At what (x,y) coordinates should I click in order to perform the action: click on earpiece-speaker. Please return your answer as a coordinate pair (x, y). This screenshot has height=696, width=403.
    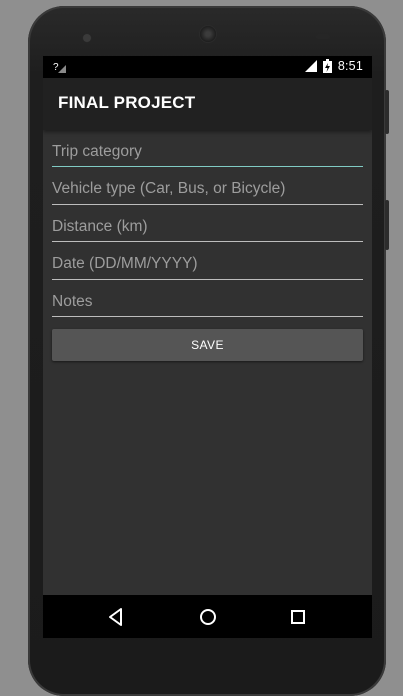
    Looking at the image, I should click on (208, 34).